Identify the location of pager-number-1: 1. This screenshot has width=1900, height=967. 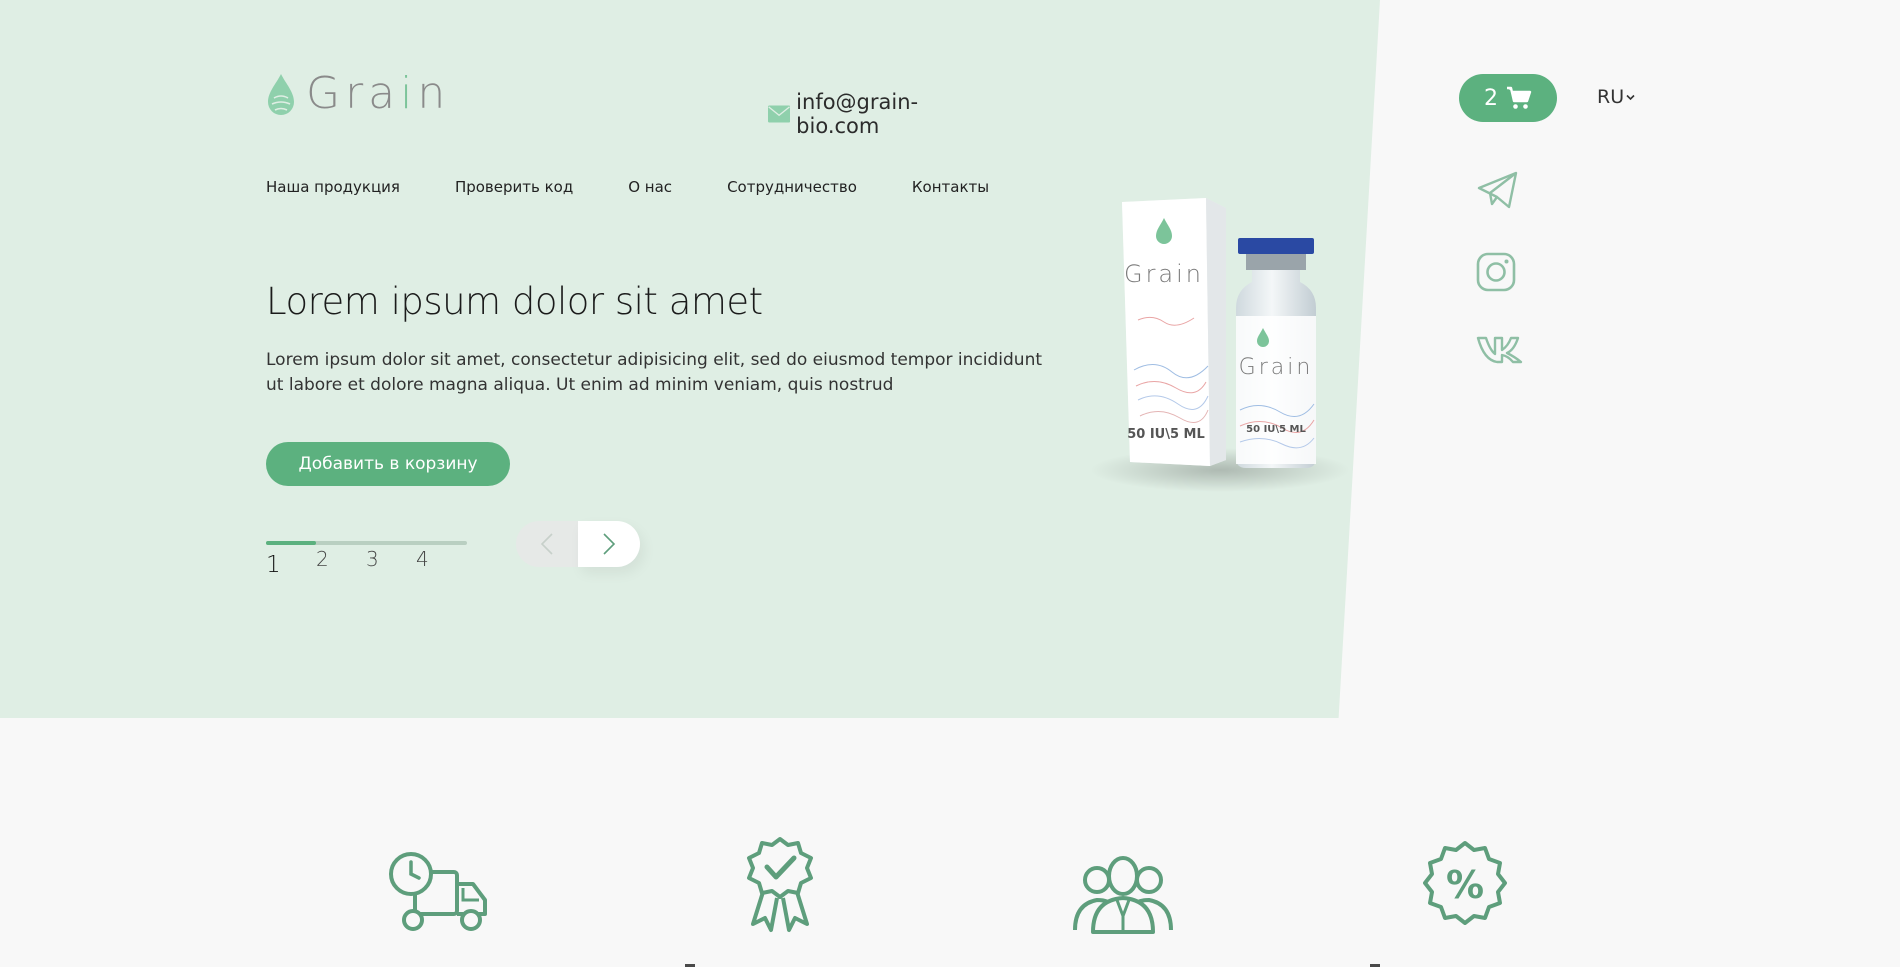
(273, 565).